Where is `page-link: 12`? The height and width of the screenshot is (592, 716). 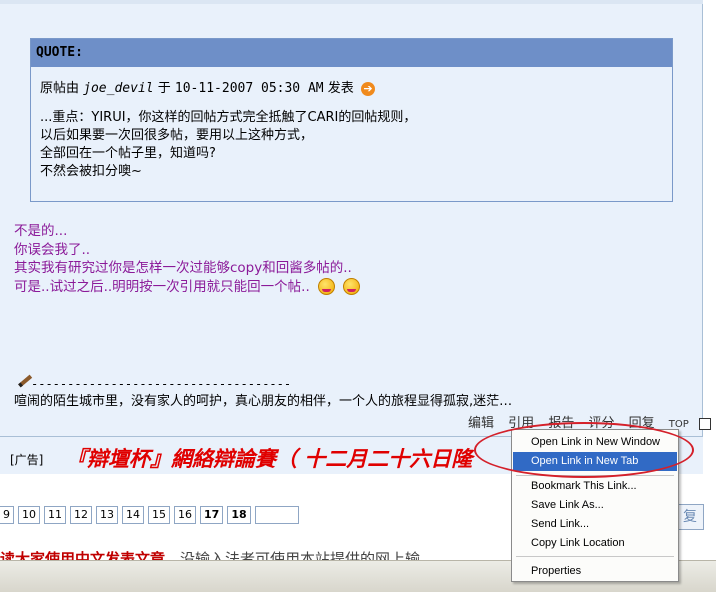 page-link: 12 is located at coordinates (81, 515).